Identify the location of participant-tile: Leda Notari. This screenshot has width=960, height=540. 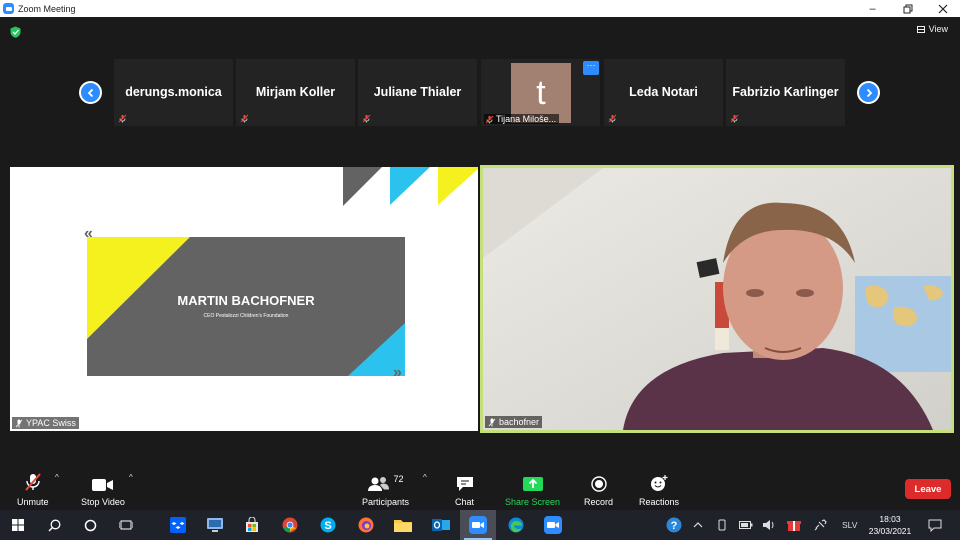
(663, 92).